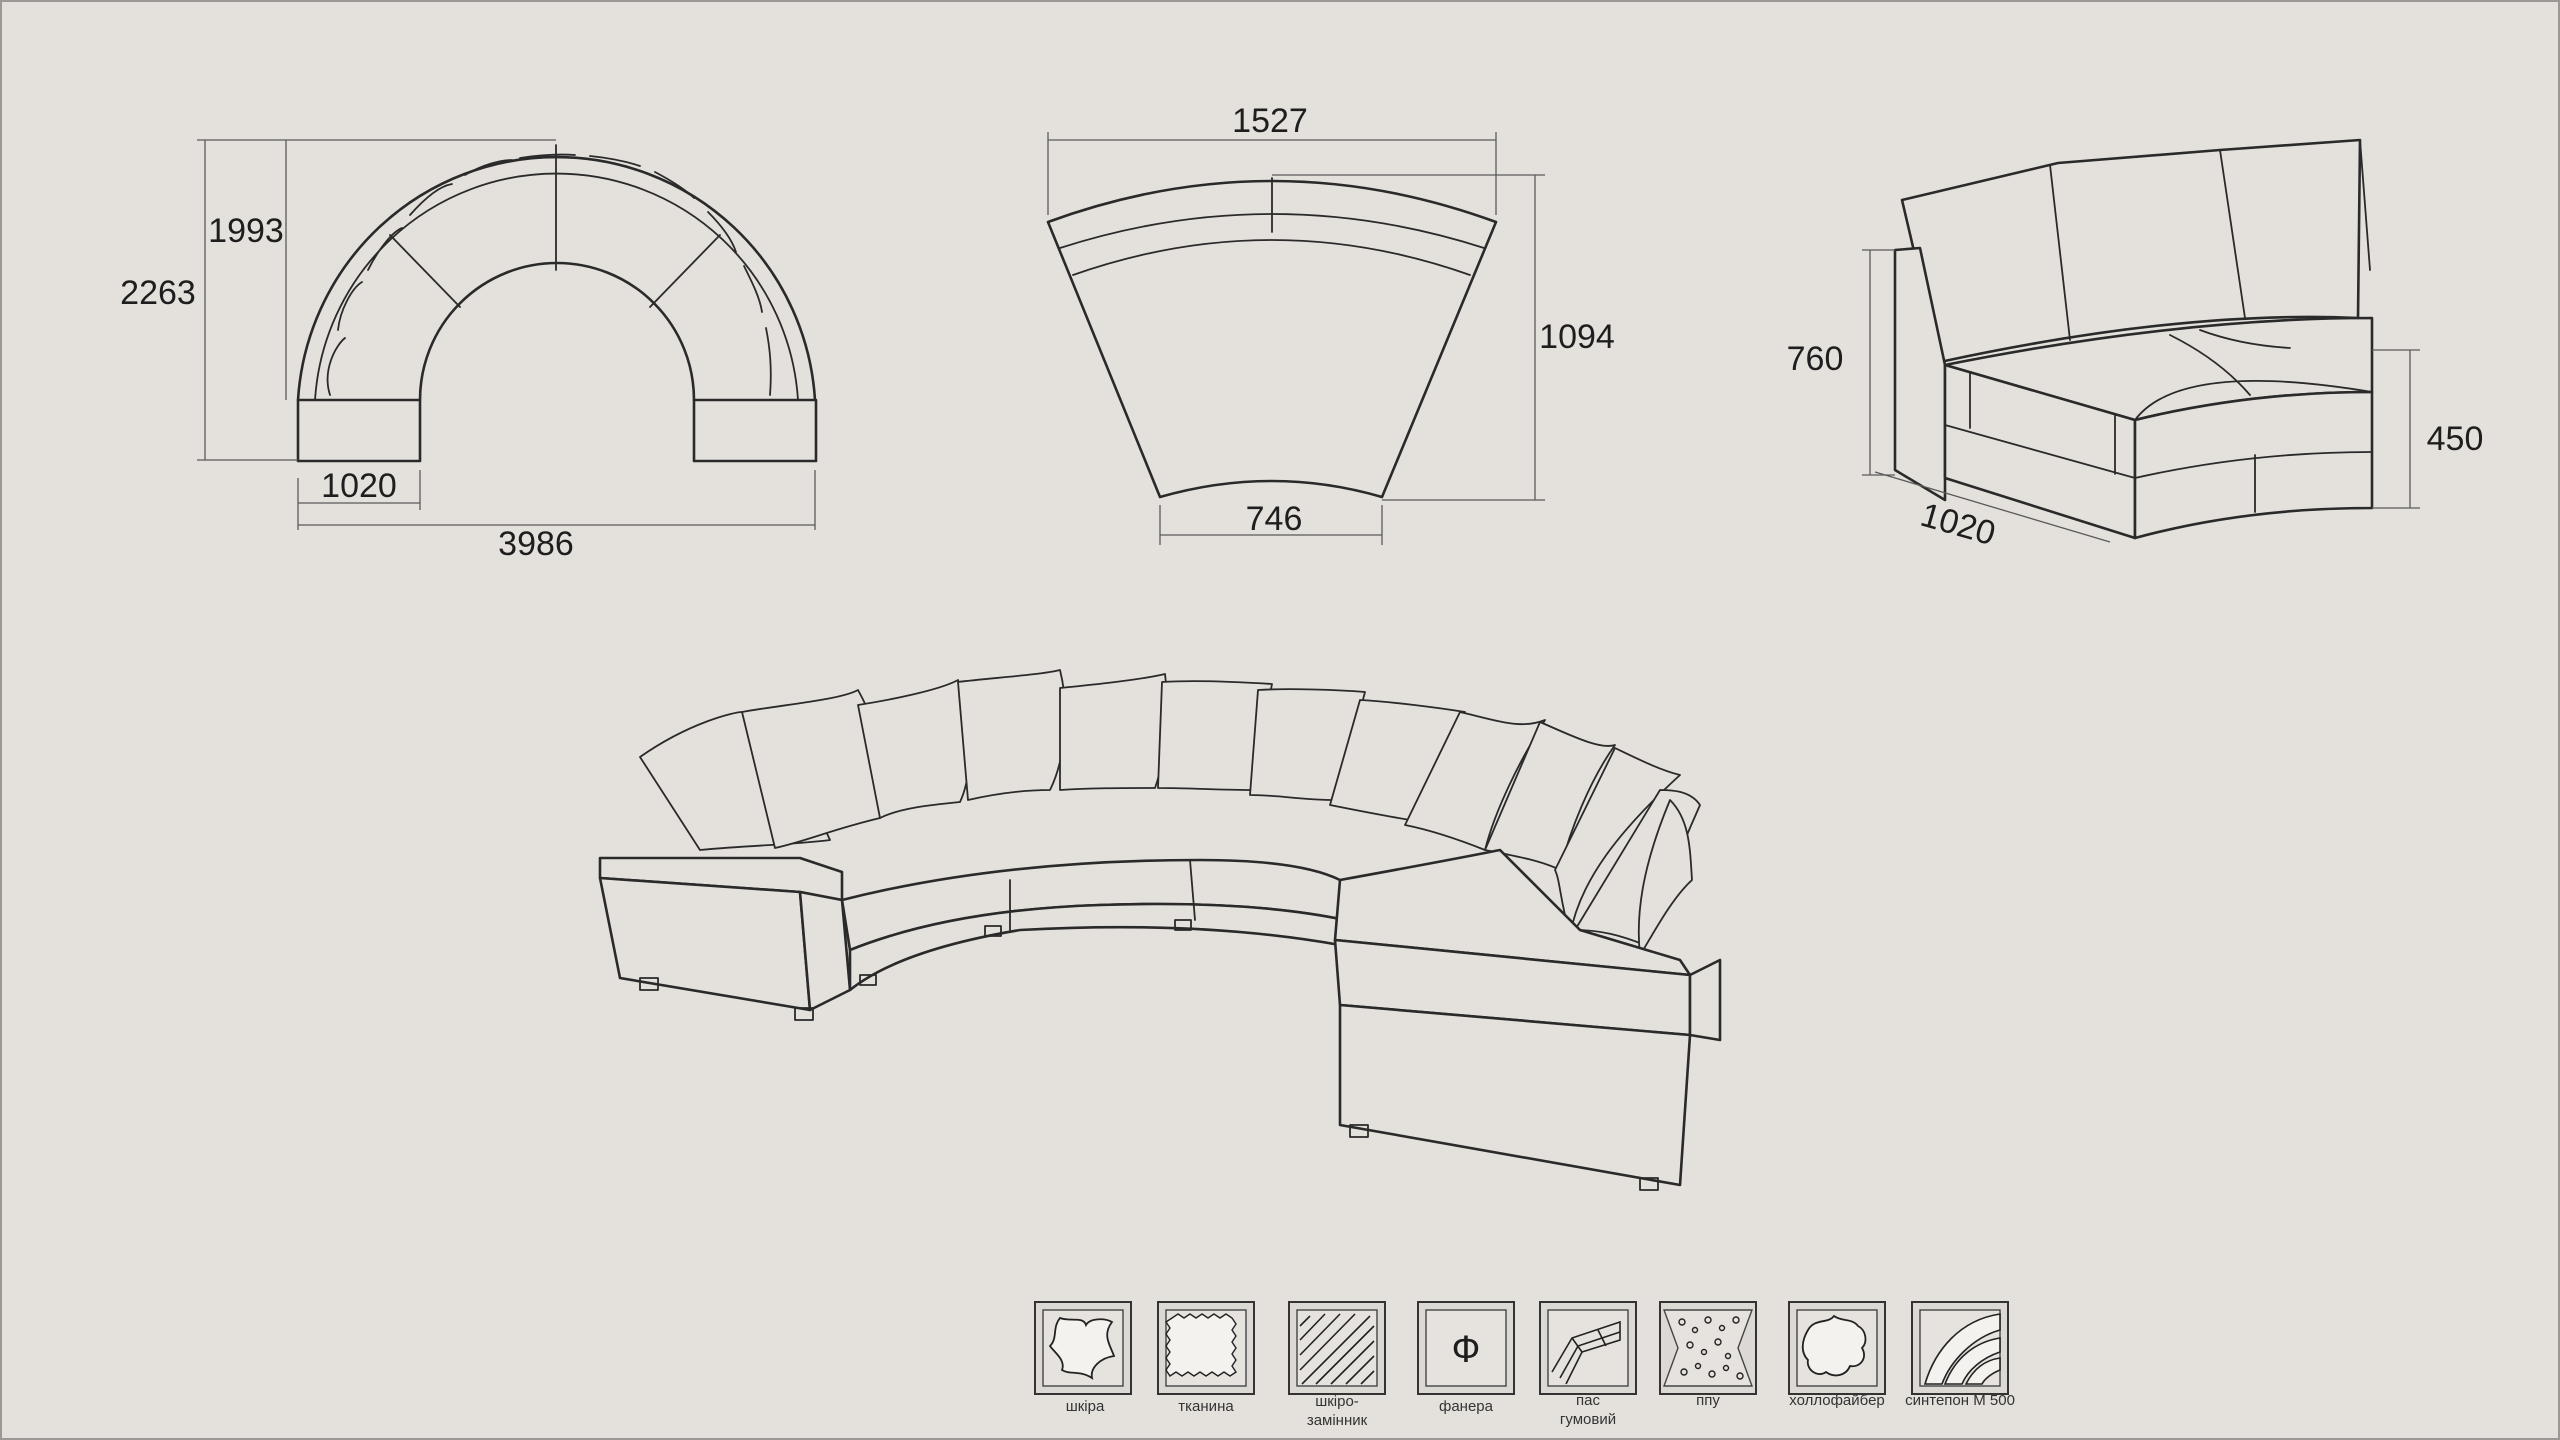  I want to click on material-label-line2: замінник, so click(1337, 1420).